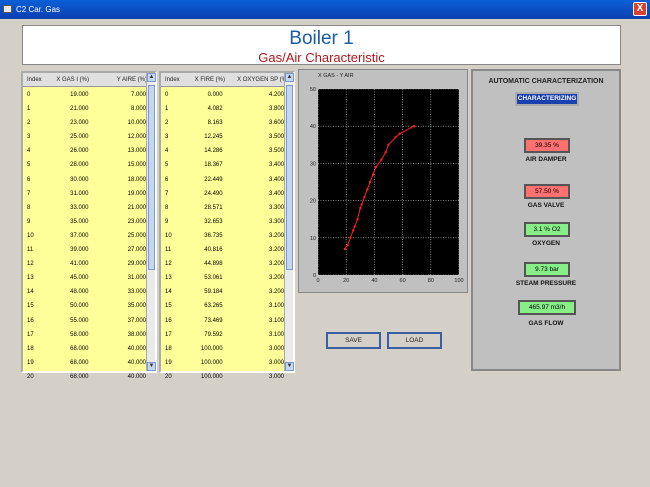  I want to click on scroll-thumb, so click(289, 177).